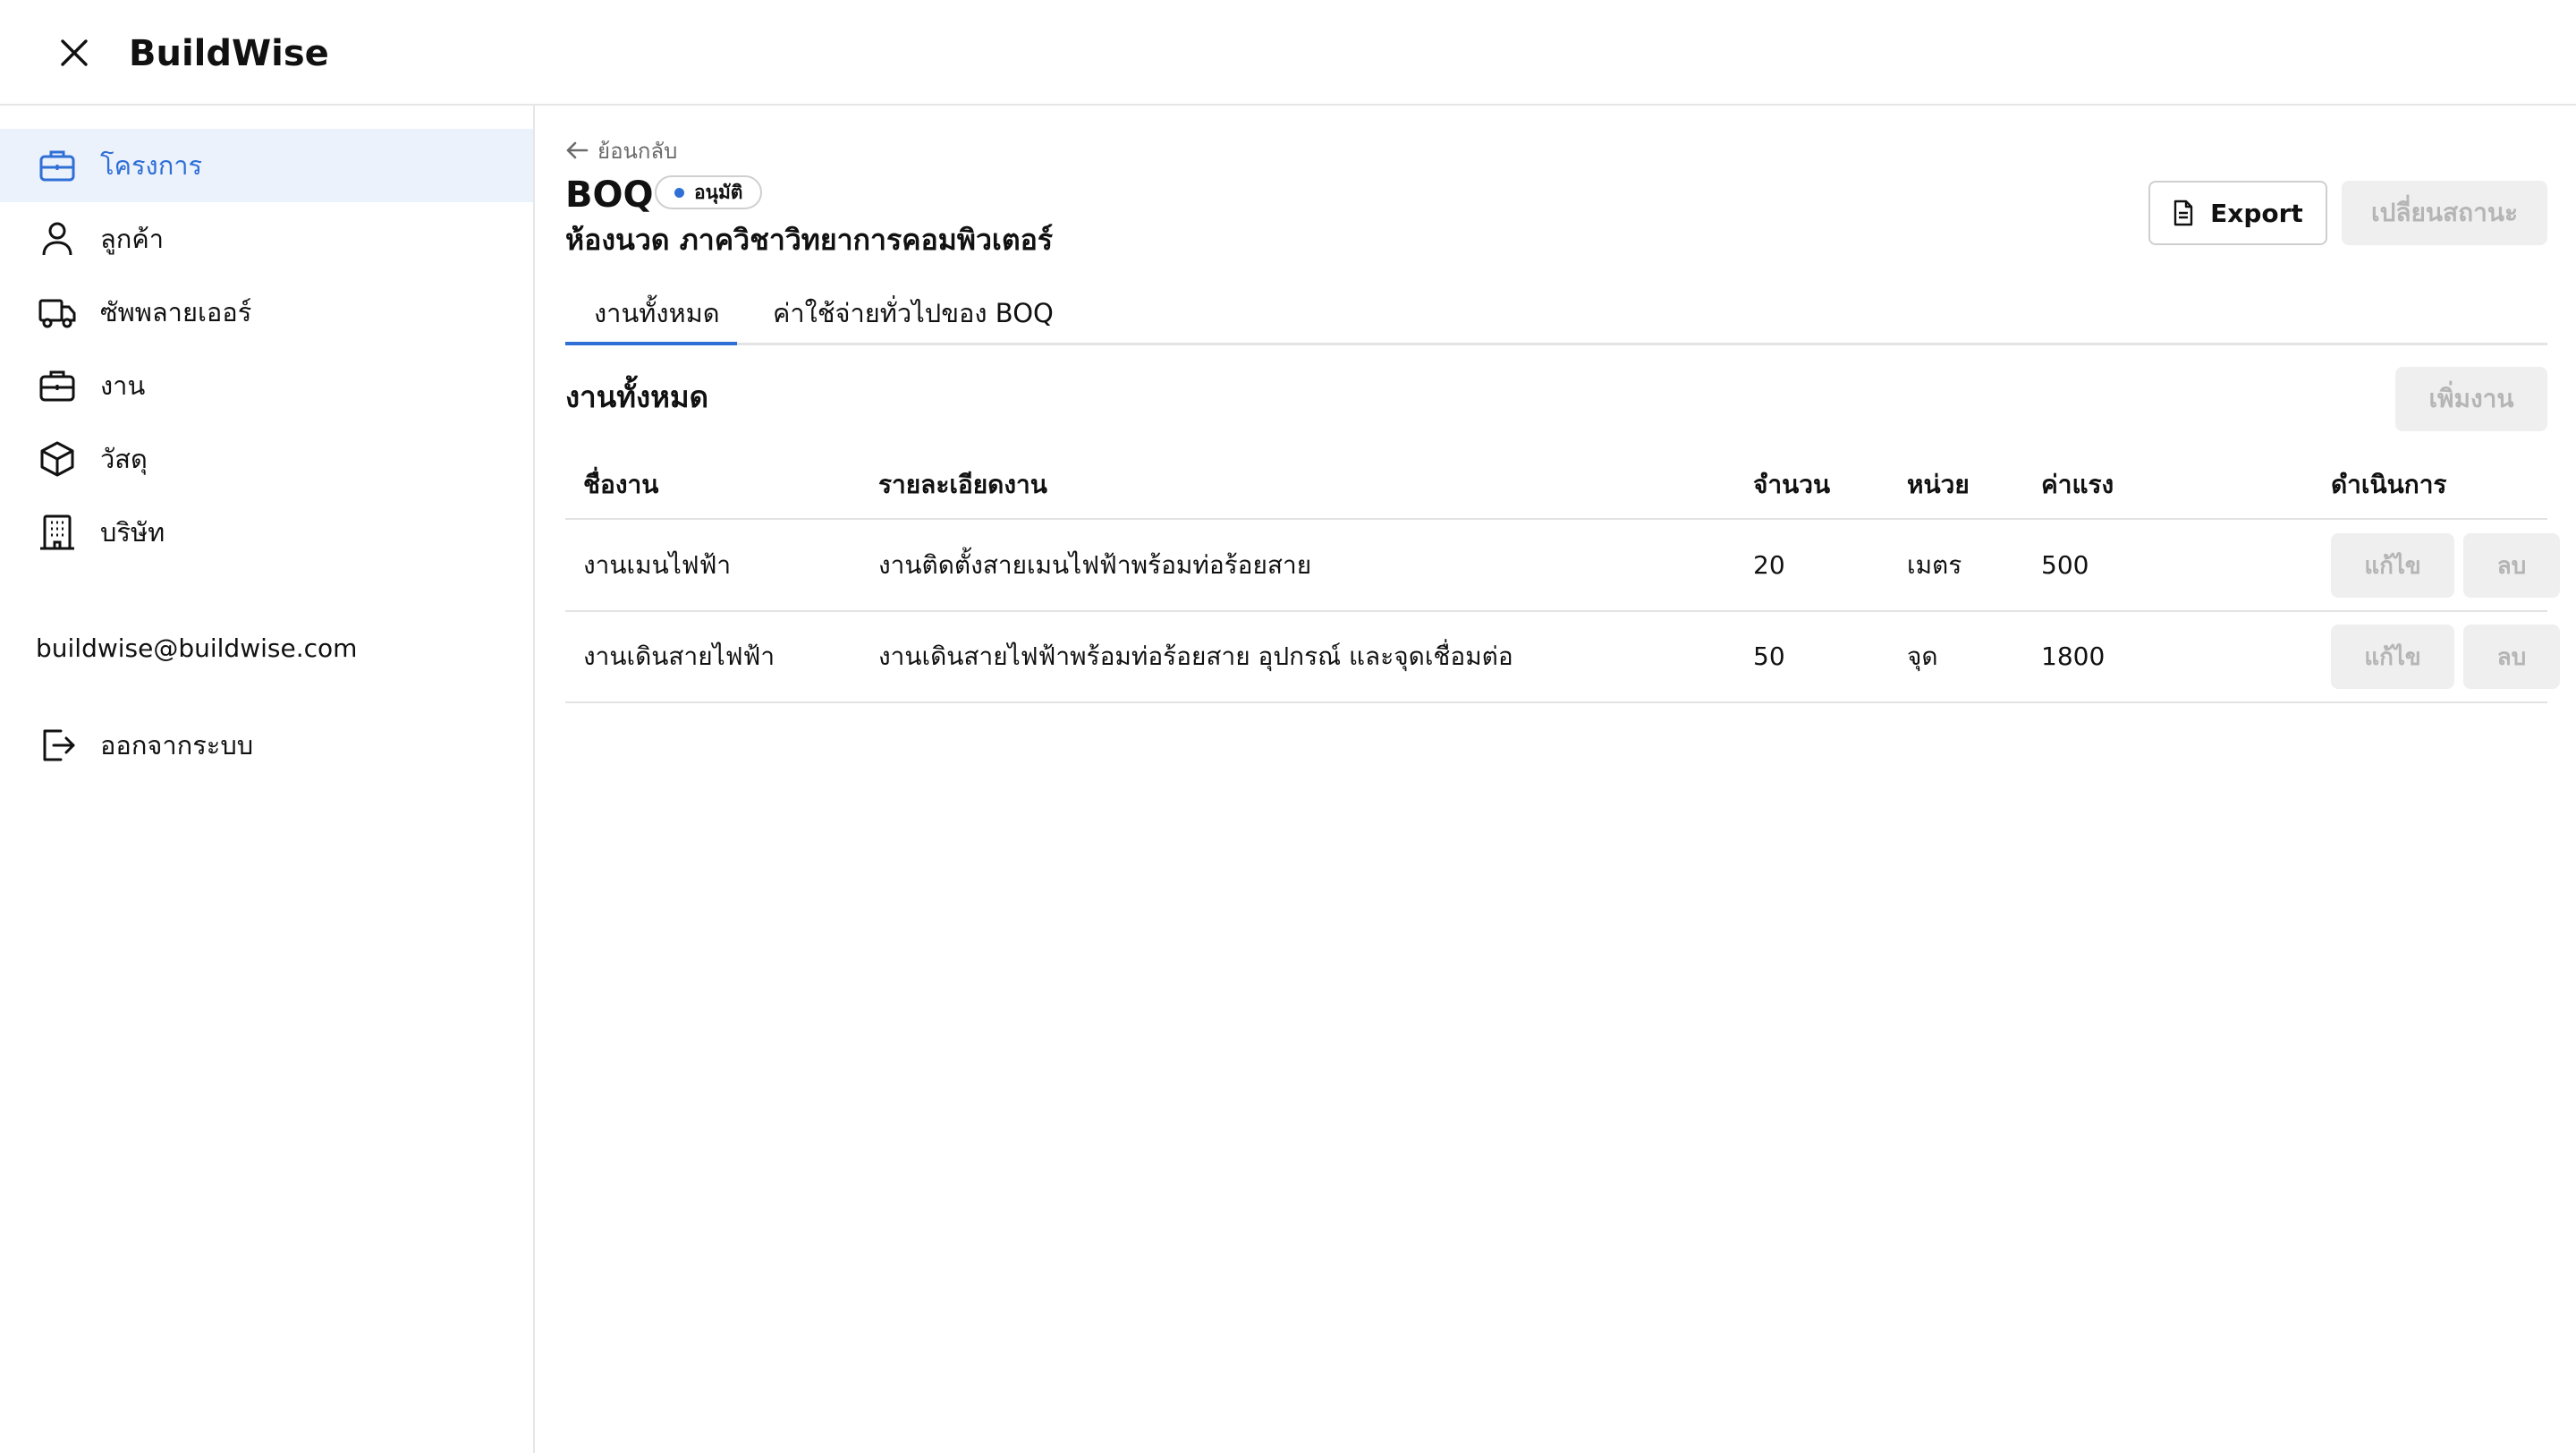 The height and width of the screenshot is (1453, 2576). I want to click on column-header-unit: หน่วย, so click(1938, 484).